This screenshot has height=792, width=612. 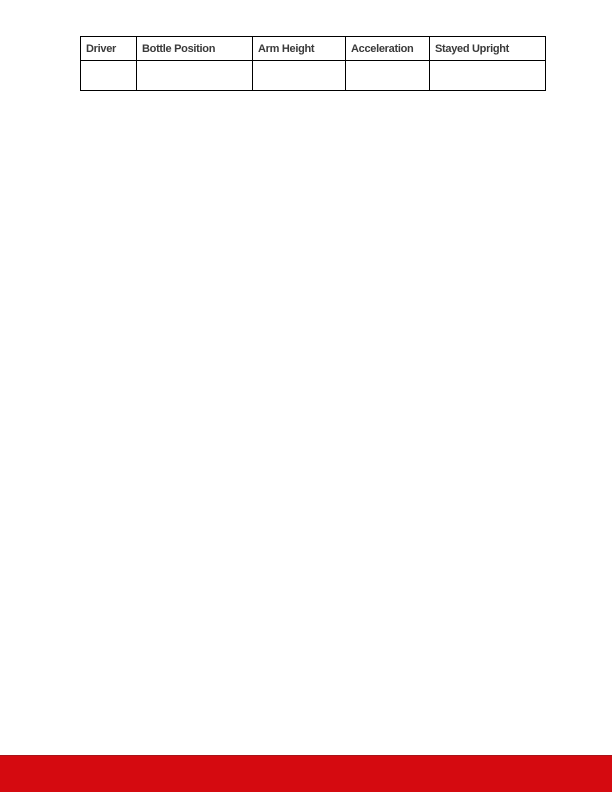 What do you see at coordinates (299, 48) in the screenshot?
I see `header-arm-height: Arm Height` at bounding box center [299, 48].